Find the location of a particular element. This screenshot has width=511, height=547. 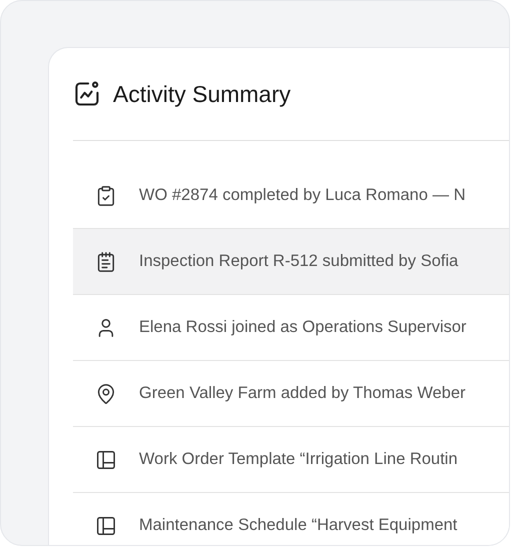

activity-text: Maintenance Schedule “Harvest Equipment is located at coordinates (298, 525).